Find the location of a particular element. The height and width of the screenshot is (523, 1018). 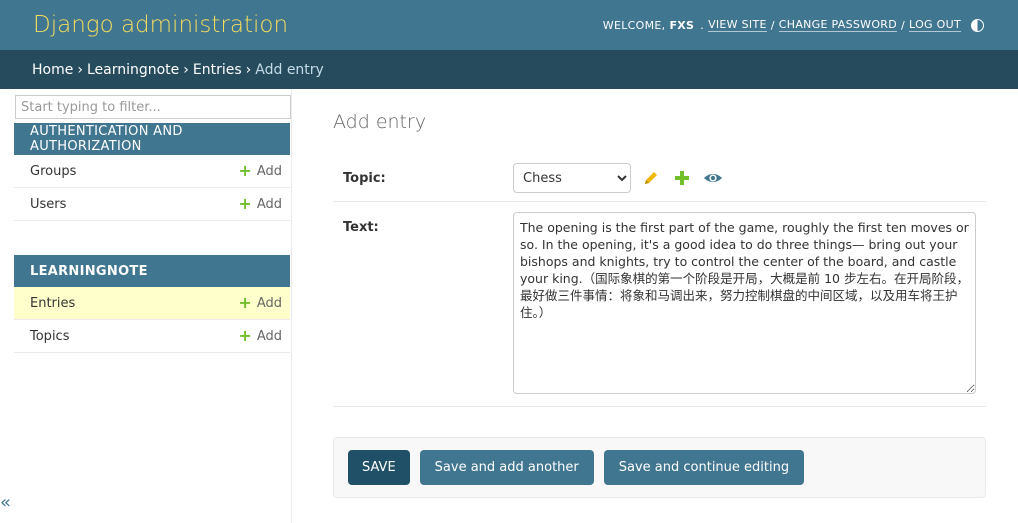

save-and-add-another-button: Save and add another is located at coordinates (506, 467).